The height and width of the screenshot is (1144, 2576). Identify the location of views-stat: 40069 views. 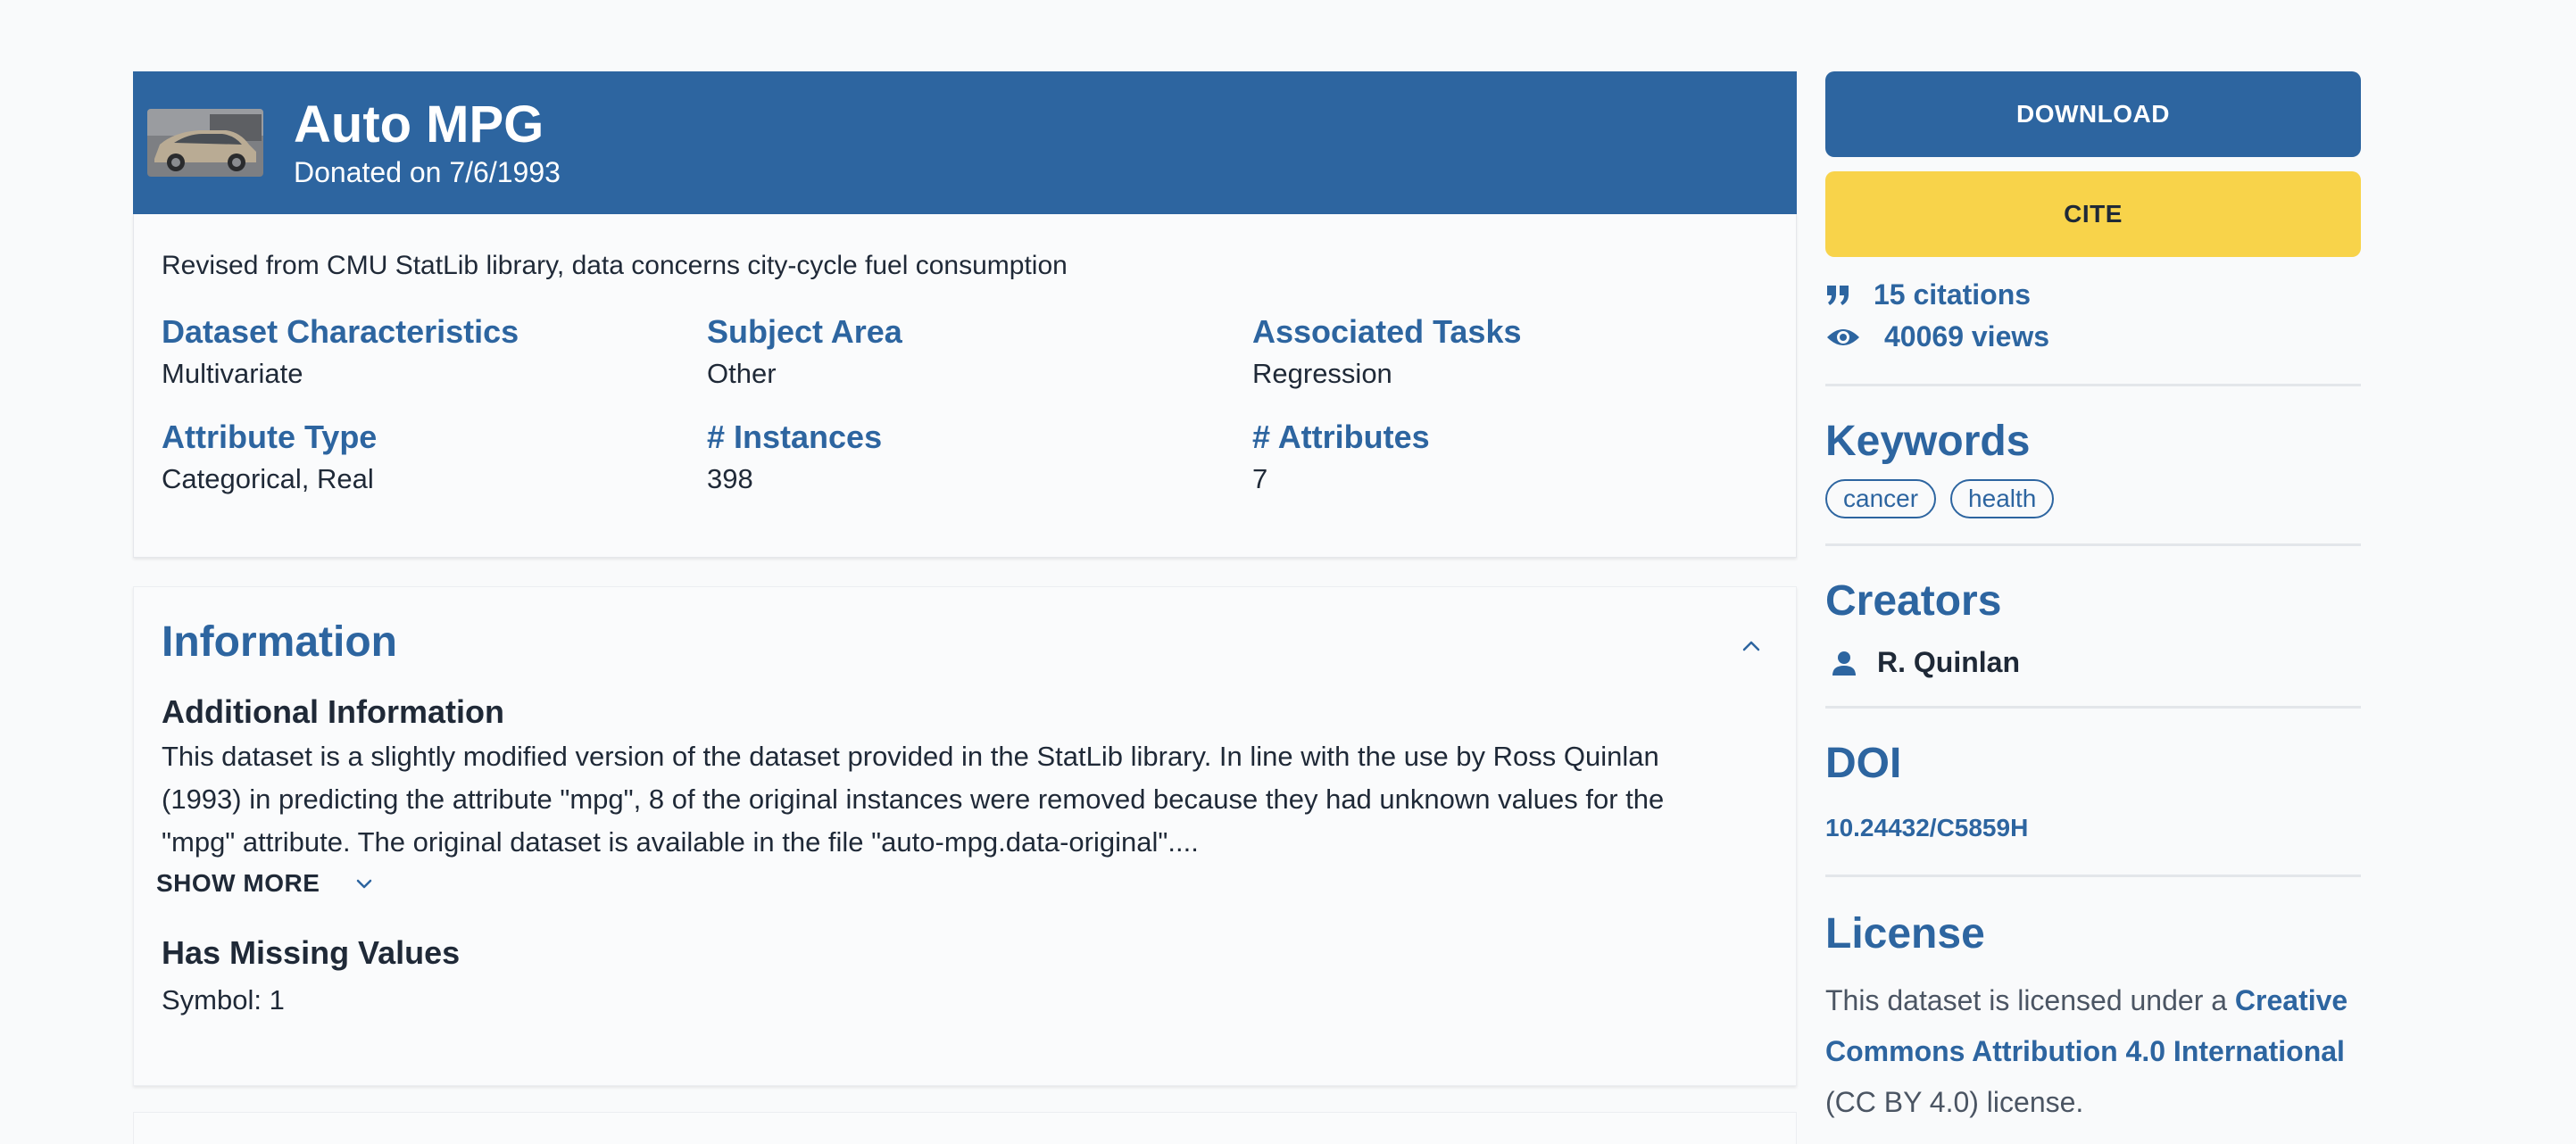
(2093, 336).